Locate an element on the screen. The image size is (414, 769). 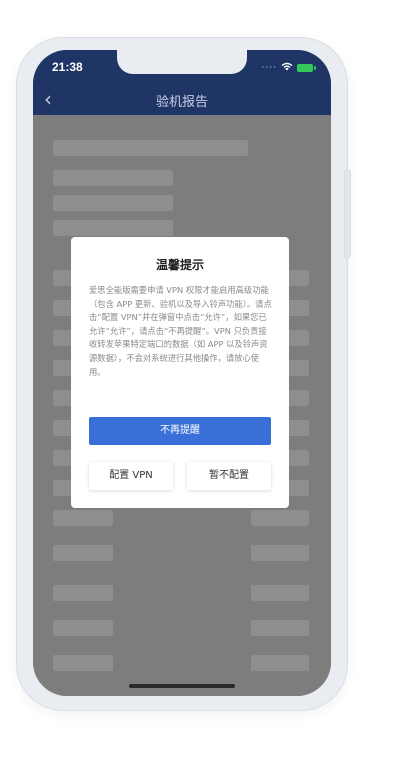
dont-remind-button: 不再提醒 is located at coordinates (180, 431).